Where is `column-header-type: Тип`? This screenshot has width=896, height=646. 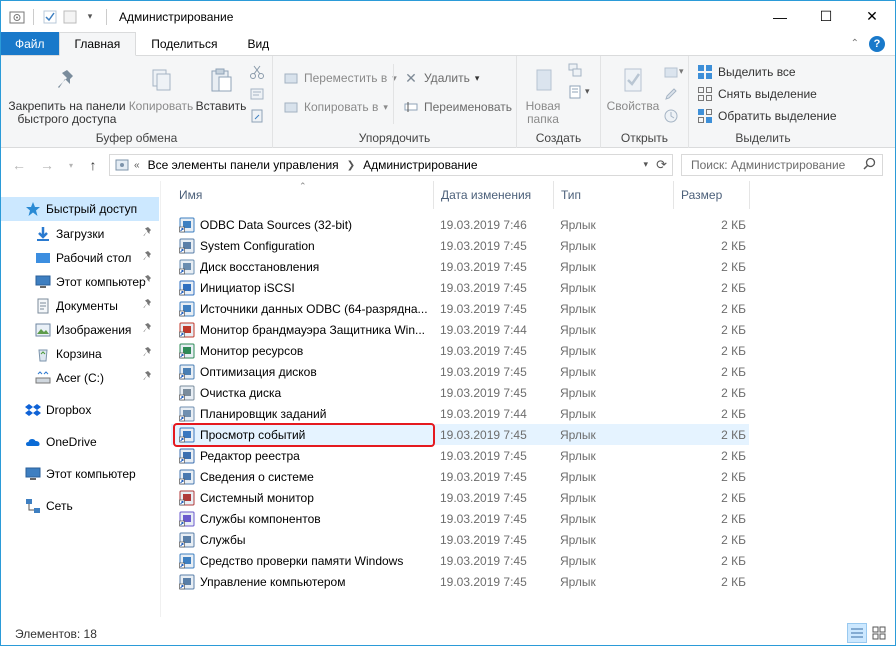
column-header-type: Тип is located at coordinates (613, 195).